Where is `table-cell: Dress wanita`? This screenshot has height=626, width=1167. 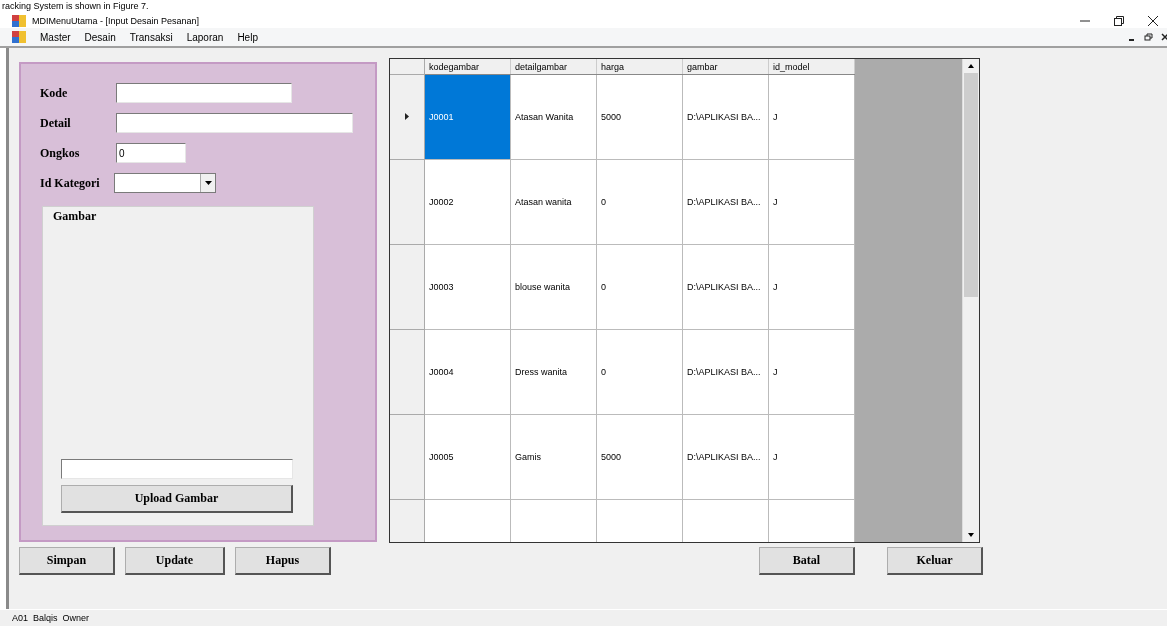 table-cell: Dress wanita is located at coordinates (553, 372).